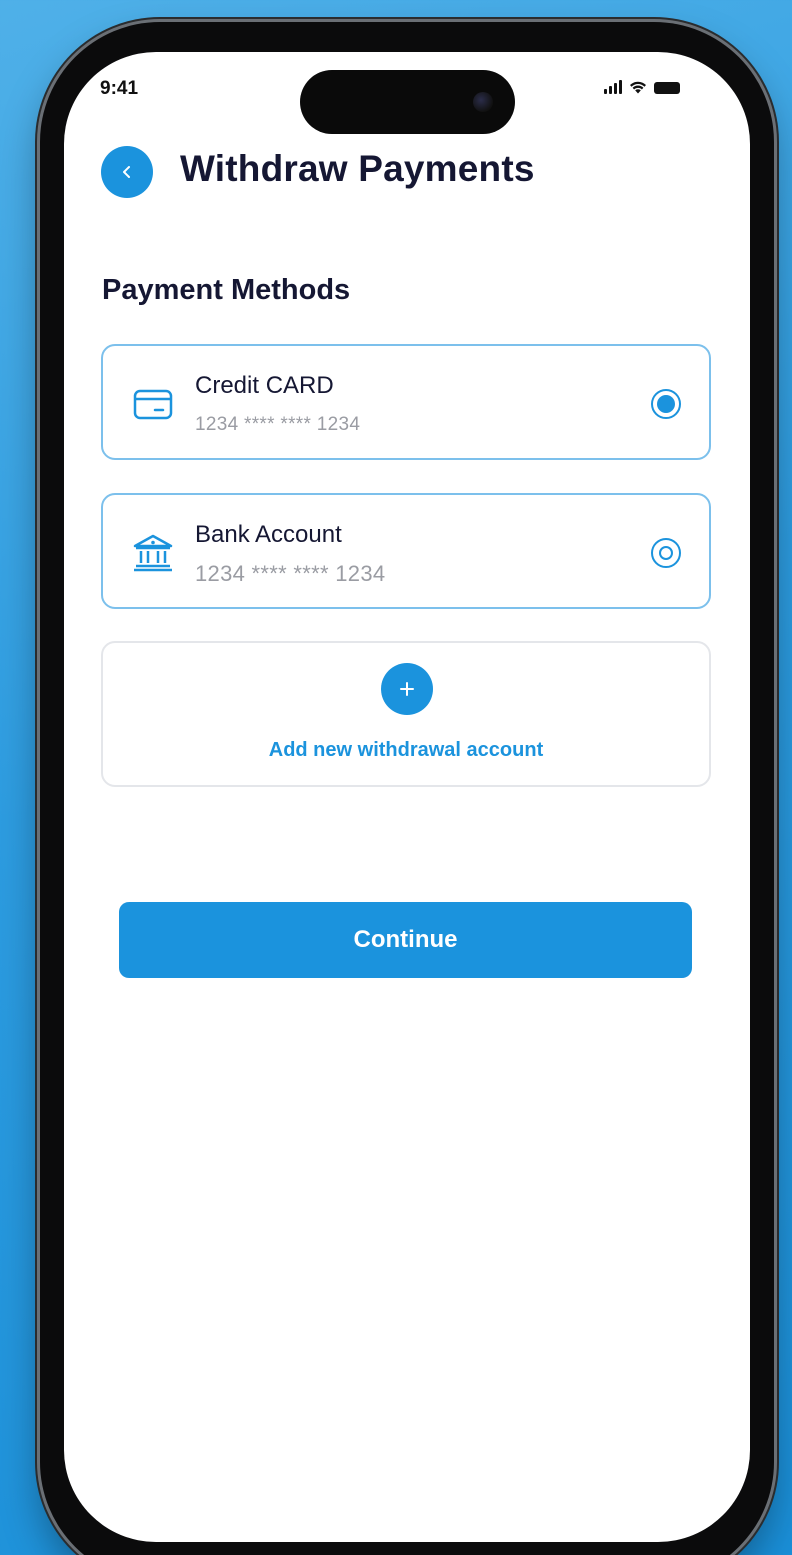 The width and height of the screenshot is (792, 1555). What do you see at coordinates (405, 940) in the screenshot?
I see `continue-button: Continue` at bounding box center [405, 940].